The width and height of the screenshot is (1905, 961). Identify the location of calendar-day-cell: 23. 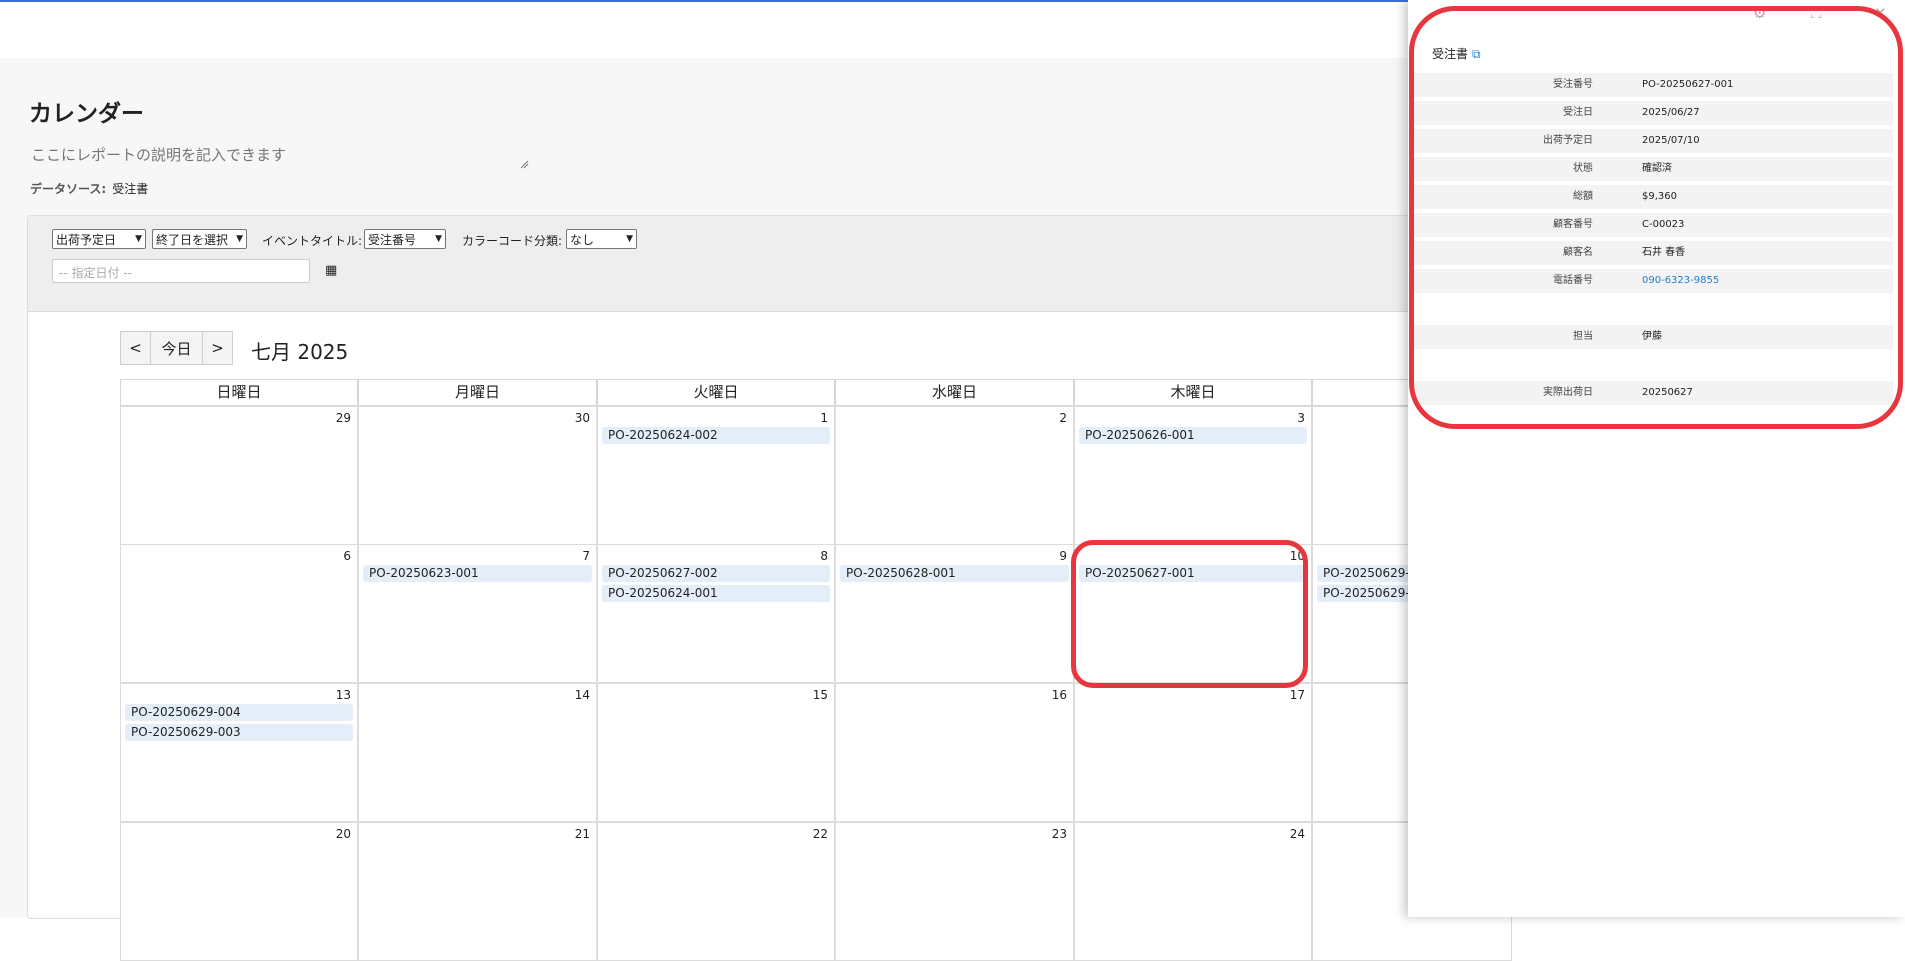
(954, 891).